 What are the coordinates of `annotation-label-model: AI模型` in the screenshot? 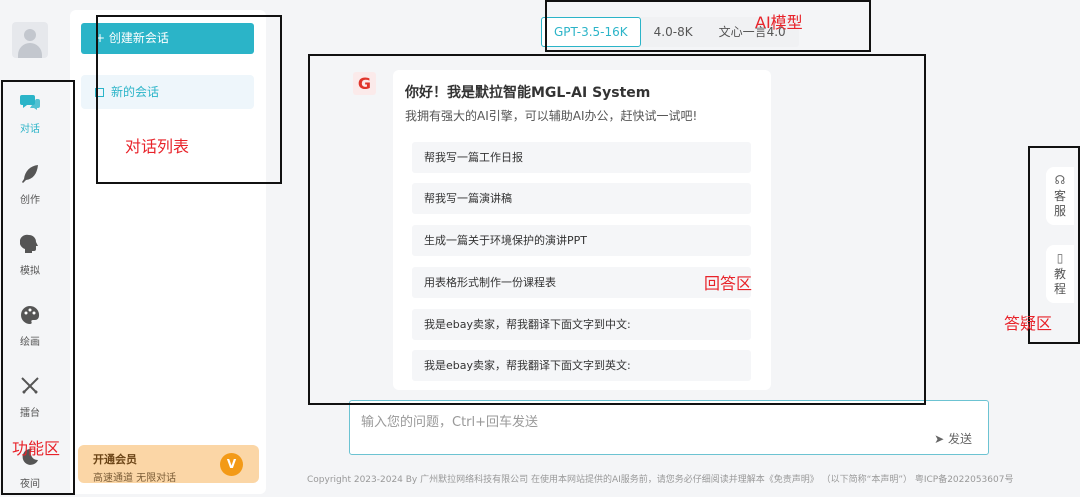 It's located at (779, 22).